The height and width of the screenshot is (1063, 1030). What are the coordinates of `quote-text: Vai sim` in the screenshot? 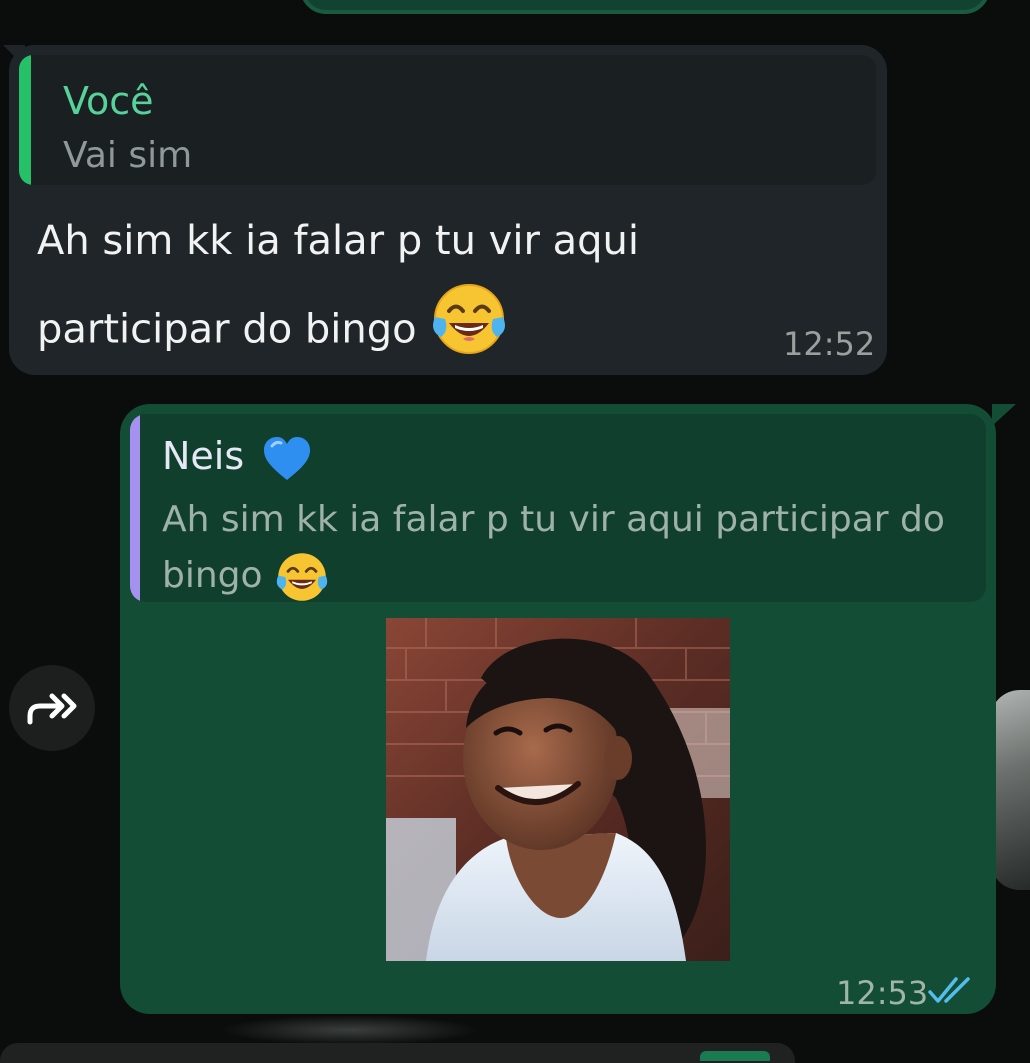 It's located at (128, 155).